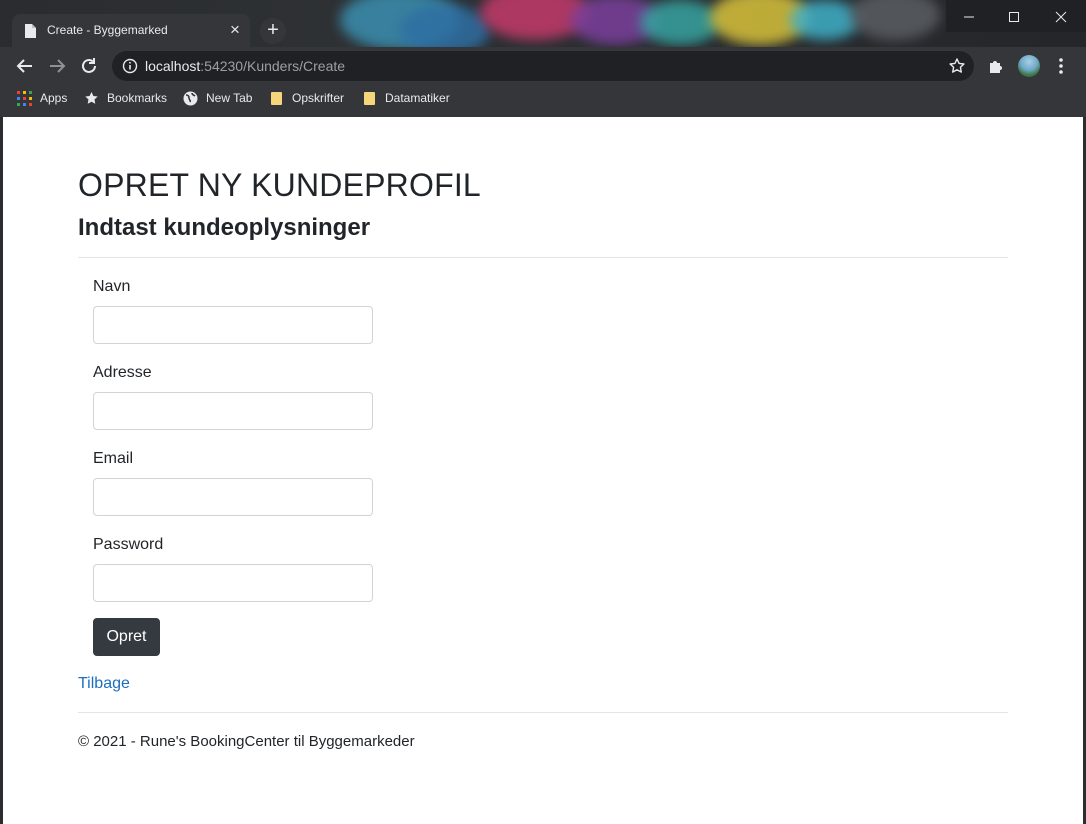  I want to click on star-icon, so click(91, 97).